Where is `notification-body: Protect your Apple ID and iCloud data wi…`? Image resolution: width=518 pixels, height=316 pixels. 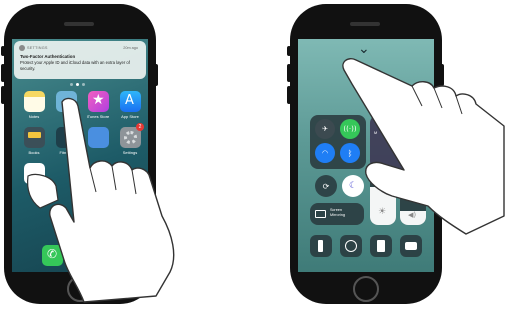 notification-body: Protect your Apple ID and iCloud data wi… is located at coordinates (75, 65).